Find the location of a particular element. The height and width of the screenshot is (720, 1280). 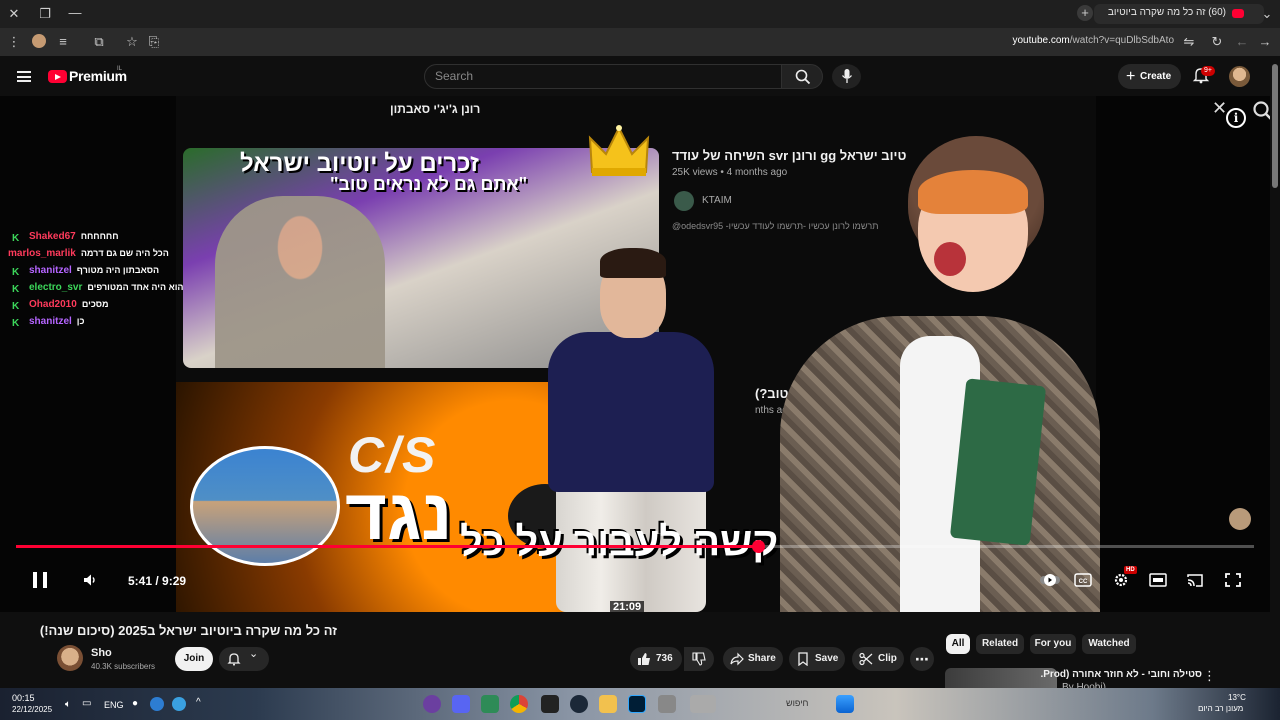

volume-icon is located at coordinates (90, 580).